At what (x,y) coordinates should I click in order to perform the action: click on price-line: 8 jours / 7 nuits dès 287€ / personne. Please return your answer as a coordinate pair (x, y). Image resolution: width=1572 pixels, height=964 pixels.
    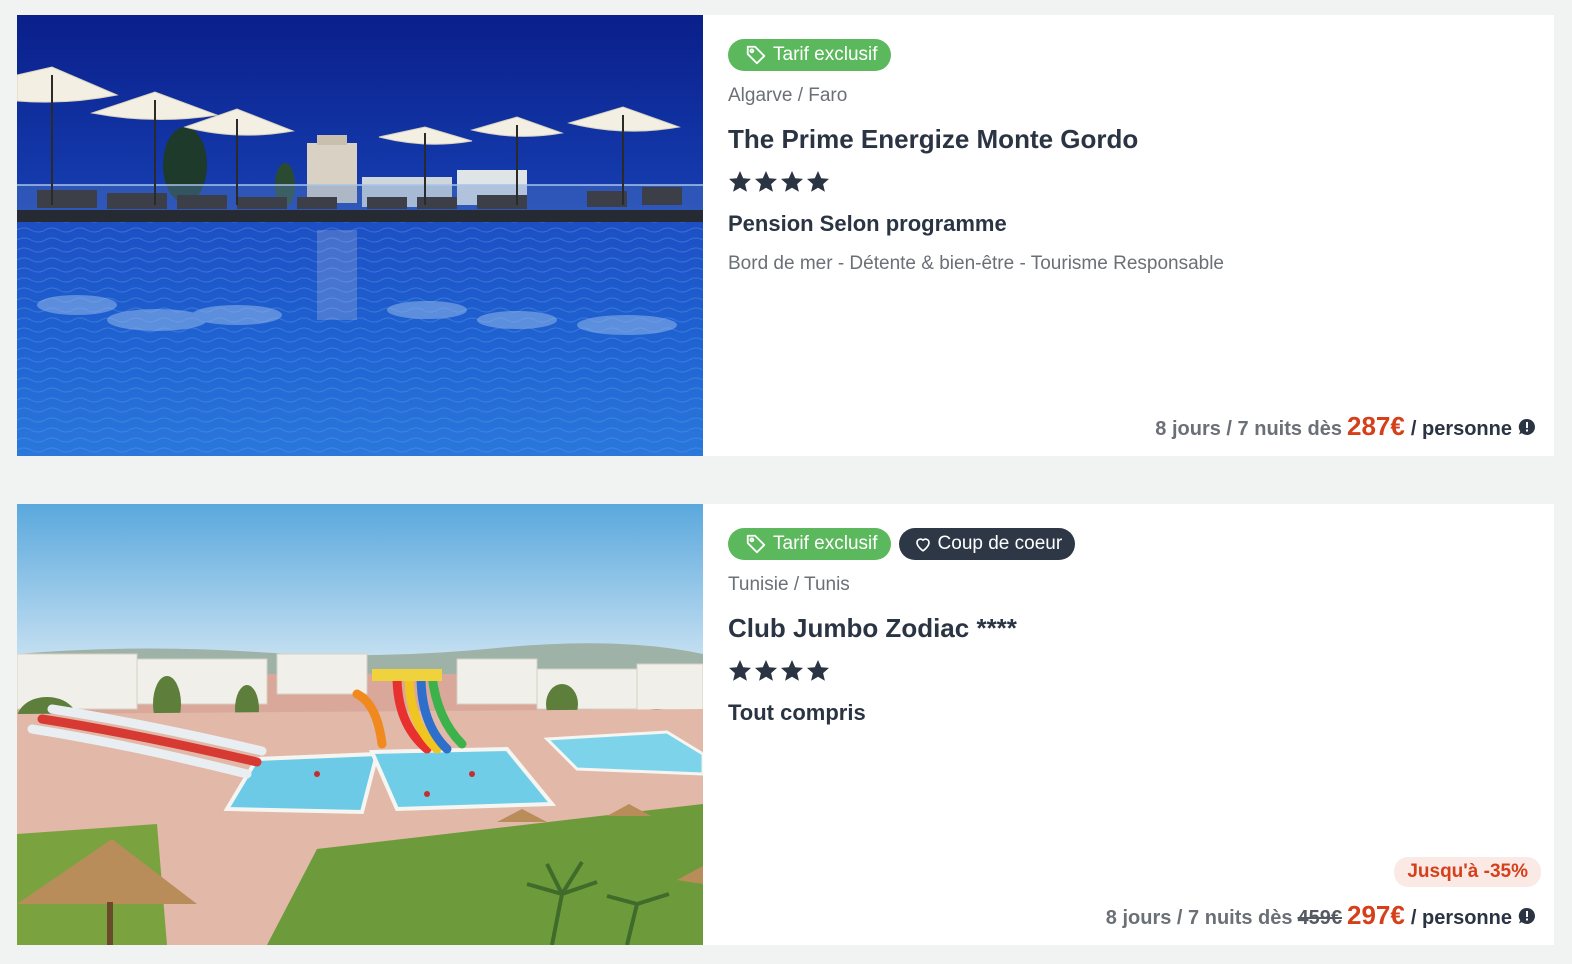
    Looking at the image, I should click on (1345, 426).